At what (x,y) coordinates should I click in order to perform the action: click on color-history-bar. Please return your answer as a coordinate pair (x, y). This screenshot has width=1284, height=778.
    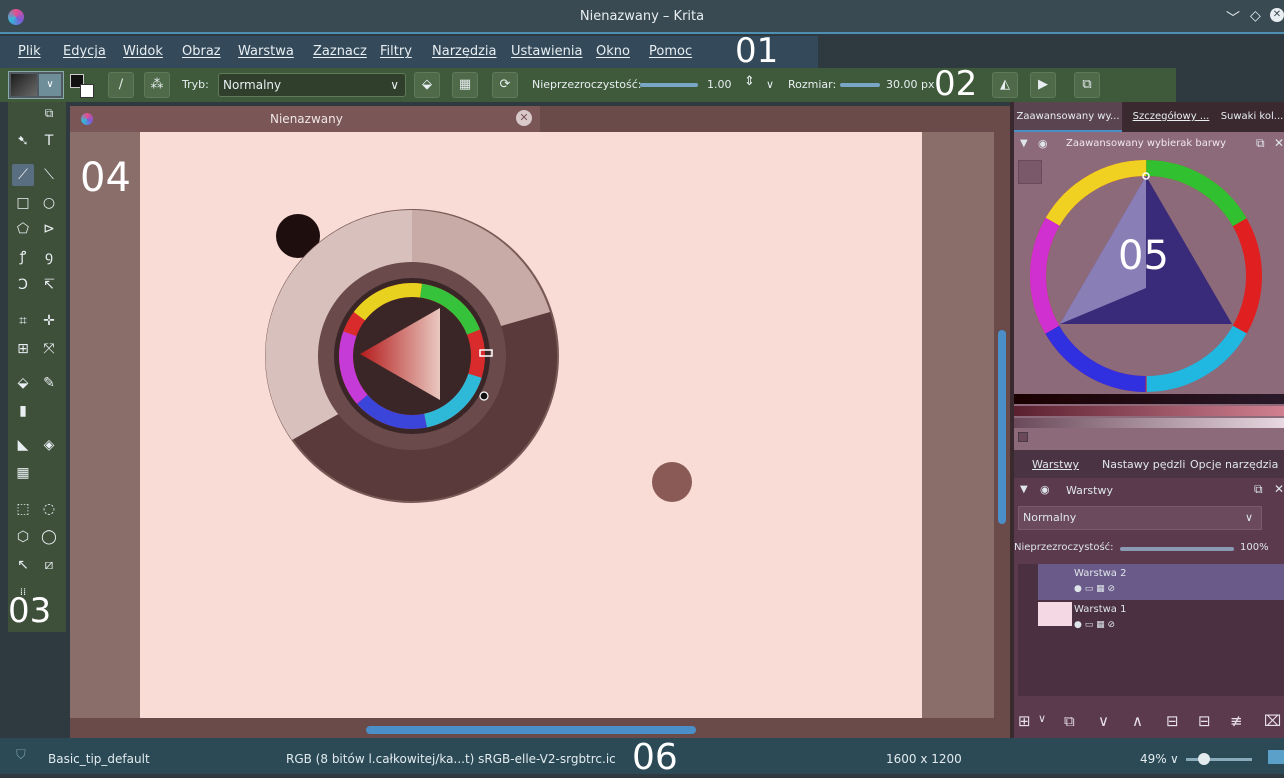
    Looking at the image, I should click on (1149, 399).